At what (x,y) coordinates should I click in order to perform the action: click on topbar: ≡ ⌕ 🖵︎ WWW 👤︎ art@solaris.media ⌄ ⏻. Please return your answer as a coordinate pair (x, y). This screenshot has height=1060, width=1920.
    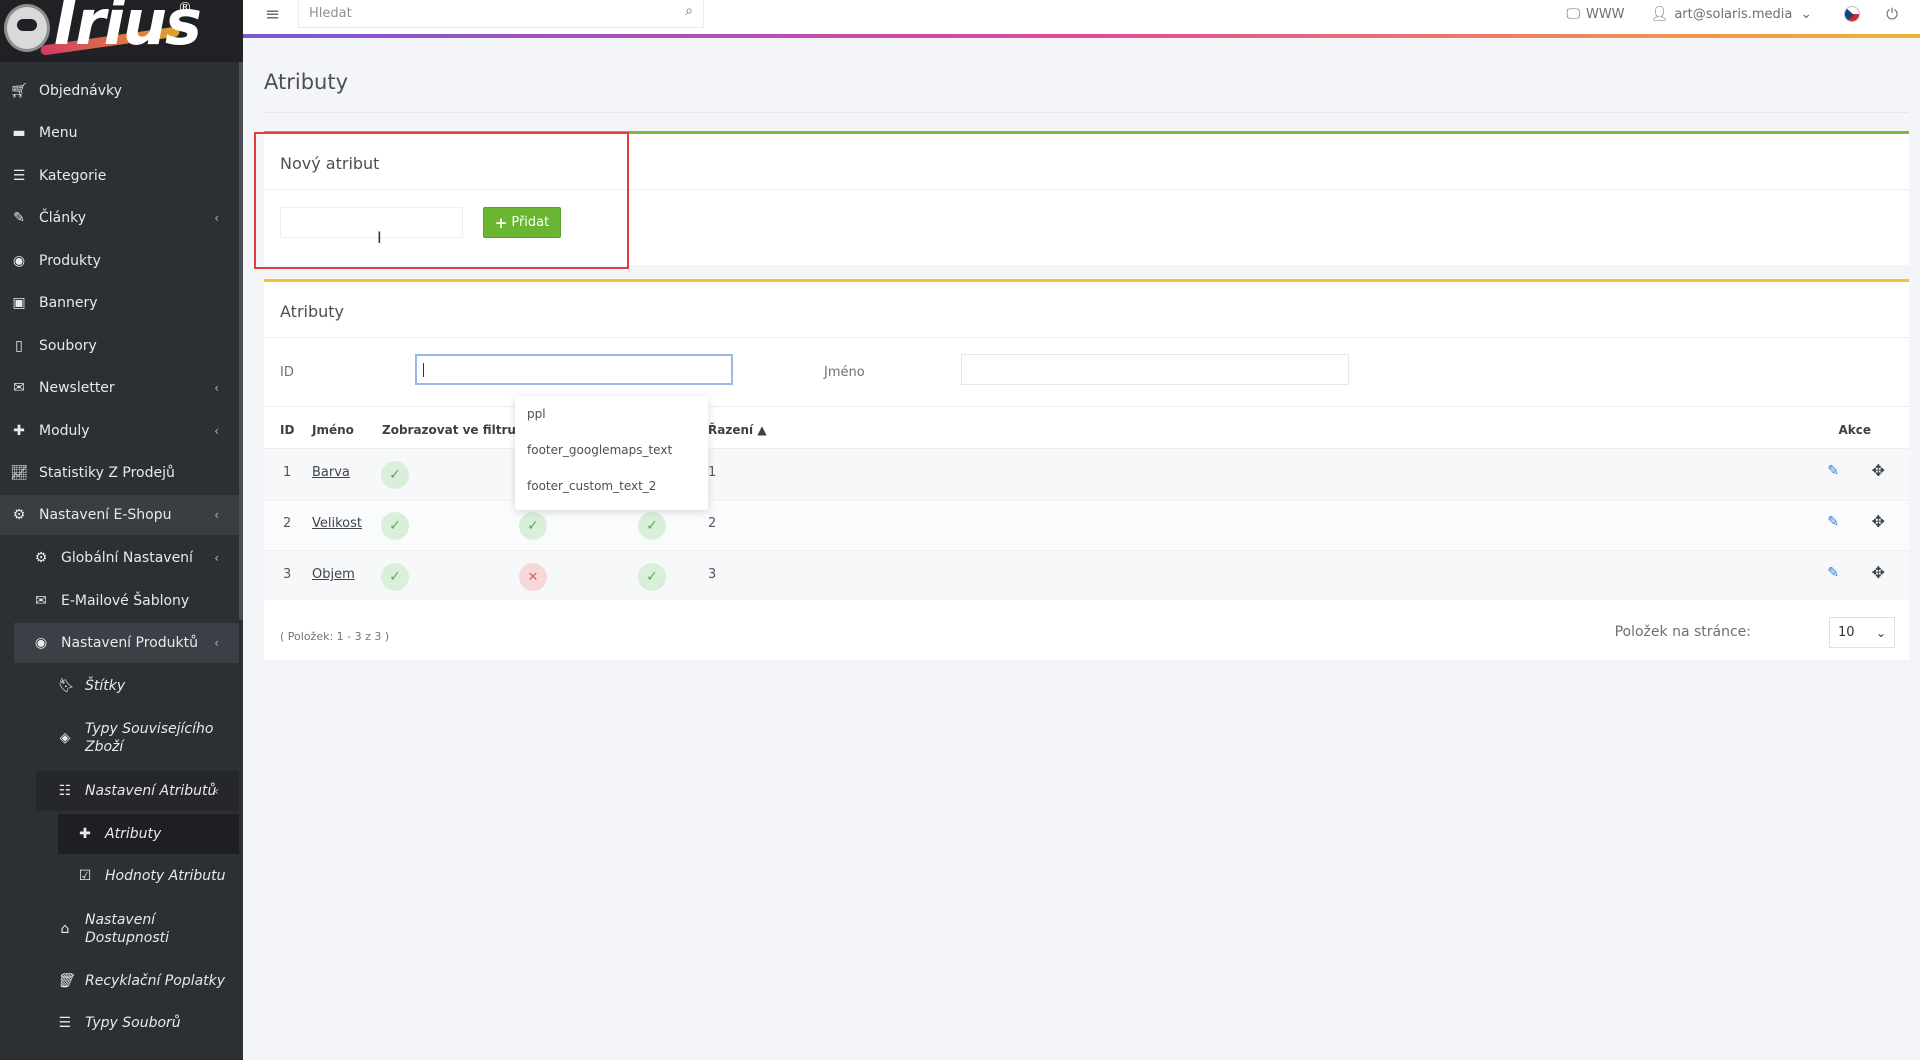
    Looking at the image, I should click on (1081, 19).